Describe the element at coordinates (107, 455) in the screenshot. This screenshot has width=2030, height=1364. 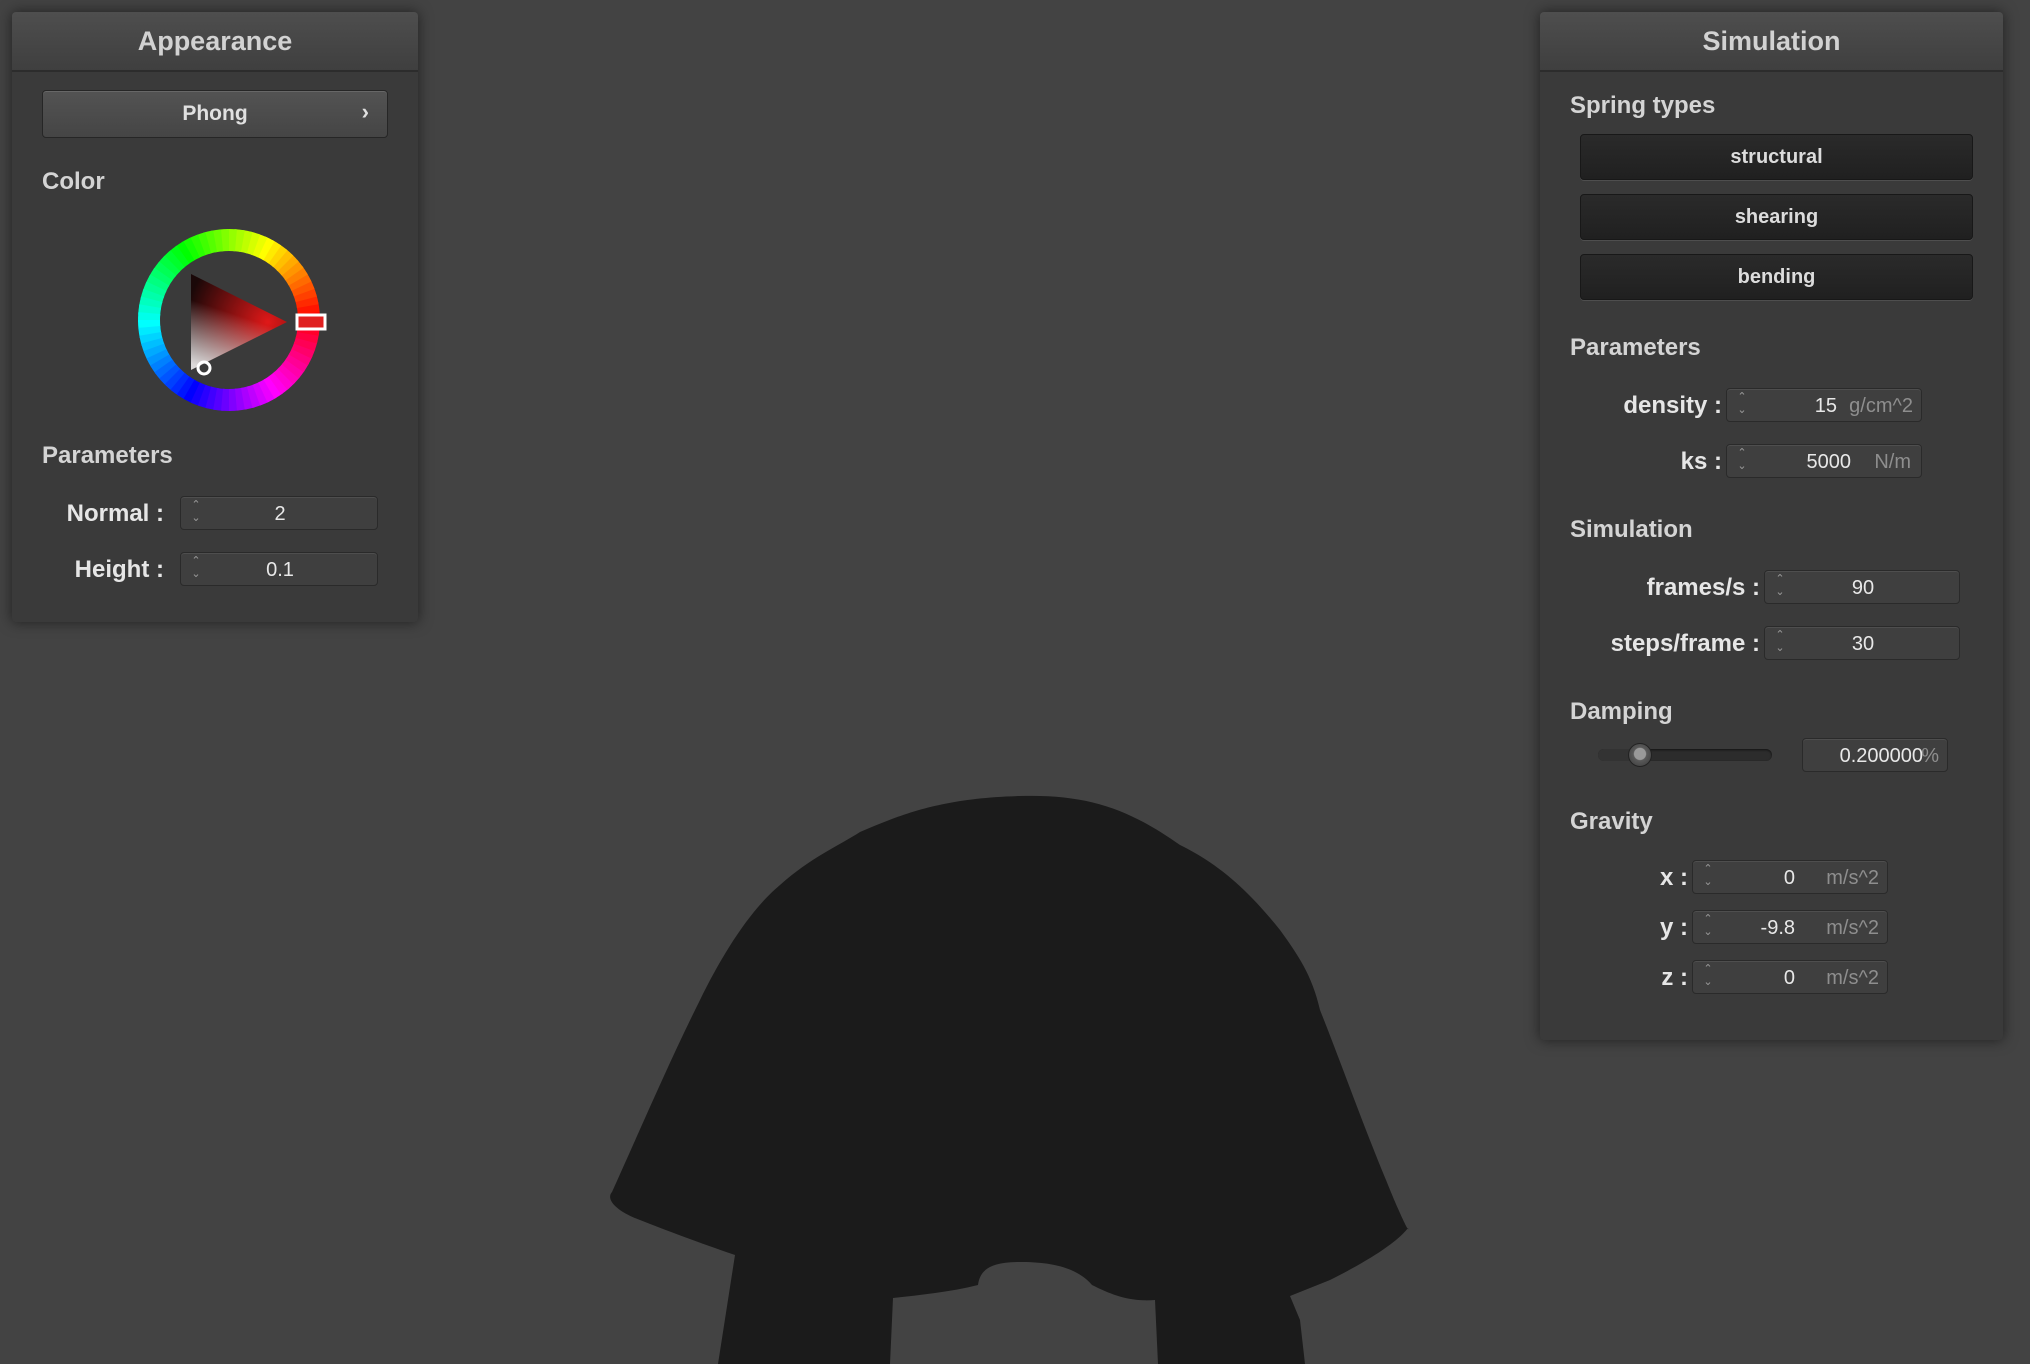
I see `appearance-parameters-label: Parameters` at that location.